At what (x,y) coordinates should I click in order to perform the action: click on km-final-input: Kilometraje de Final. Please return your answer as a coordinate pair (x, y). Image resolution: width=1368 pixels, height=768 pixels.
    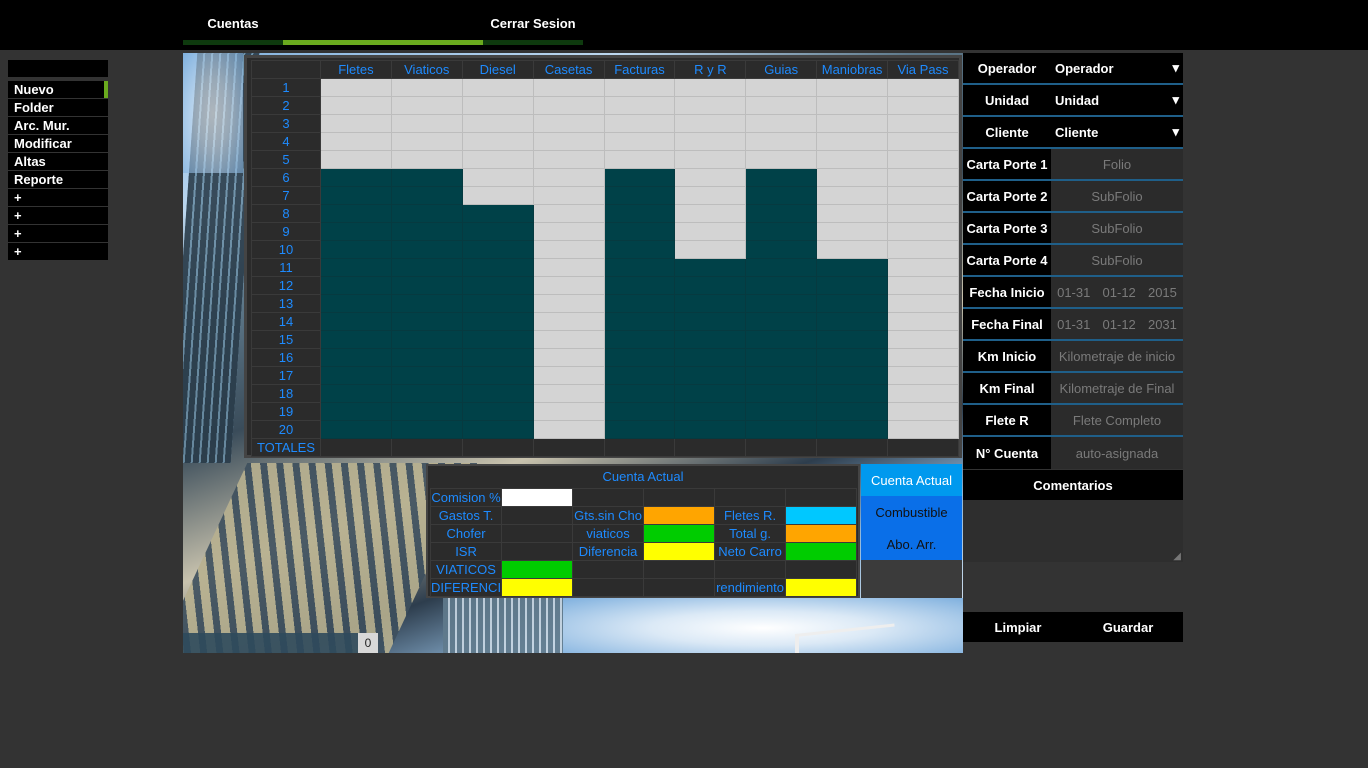
    Looking at the image, I should click on (1117, 388).